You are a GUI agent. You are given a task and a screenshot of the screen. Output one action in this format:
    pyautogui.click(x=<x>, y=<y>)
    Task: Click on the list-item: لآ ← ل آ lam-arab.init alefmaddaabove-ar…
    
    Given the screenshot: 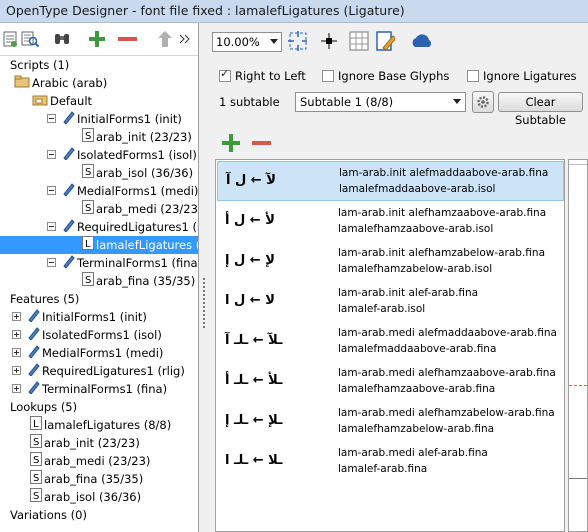 What is the action you would take?
    pyautogui.click(x=390, y=181)
    